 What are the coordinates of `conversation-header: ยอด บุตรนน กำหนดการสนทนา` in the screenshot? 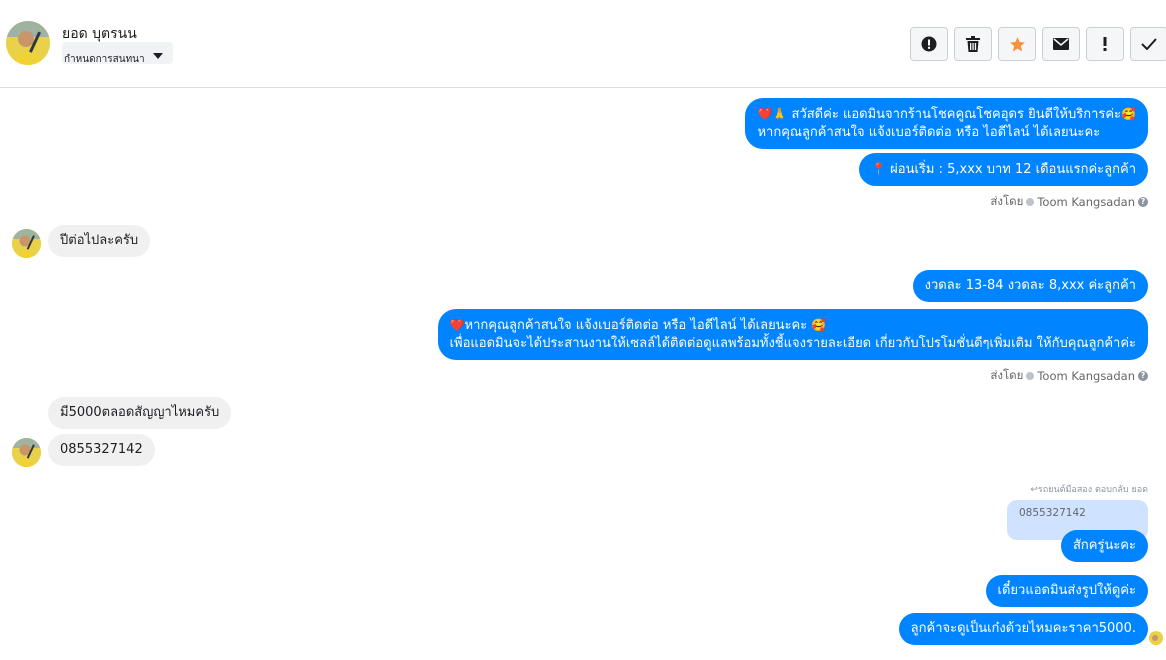 It's located at (583, 44).